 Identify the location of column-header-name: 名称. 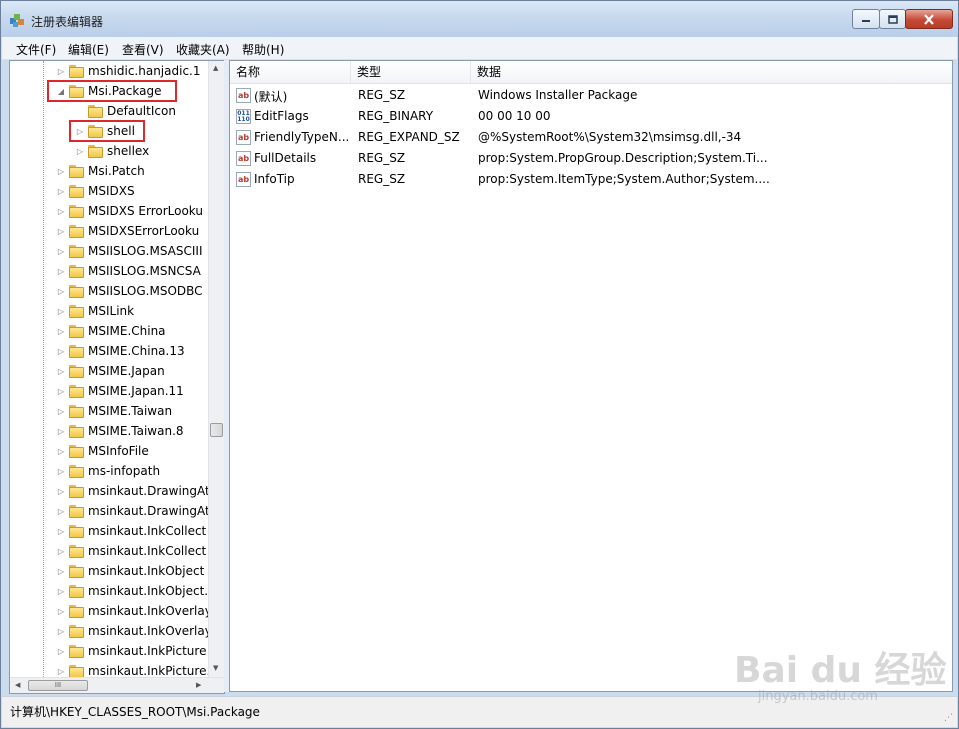
(290, 72).